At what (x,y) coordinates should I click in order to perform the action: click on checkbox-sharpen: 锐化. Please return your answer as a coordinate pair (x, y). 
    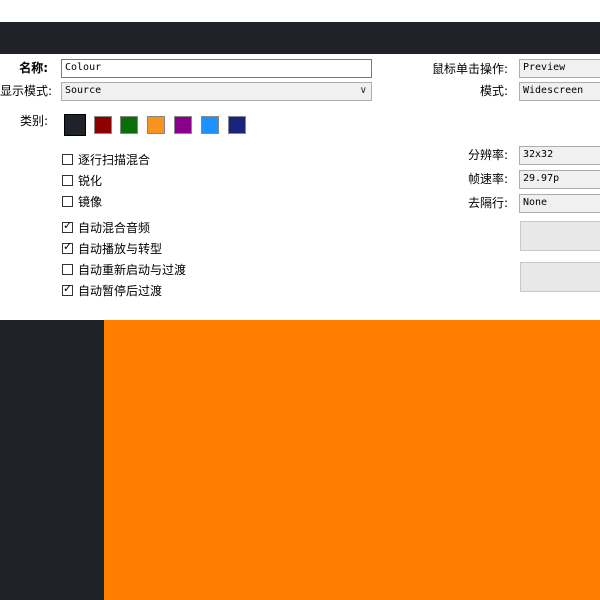
    Looking at the image, I should click on (82, 180).